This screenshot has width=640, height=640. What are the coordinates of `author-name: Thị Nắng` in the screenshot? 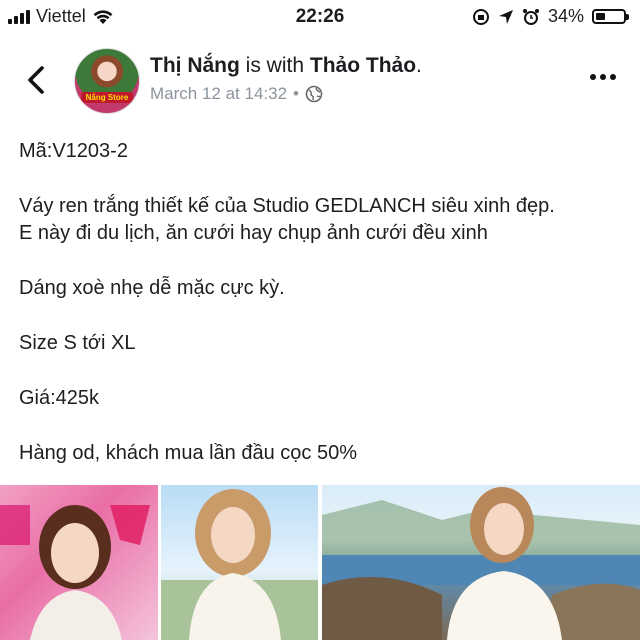 It's located at (195, 65).